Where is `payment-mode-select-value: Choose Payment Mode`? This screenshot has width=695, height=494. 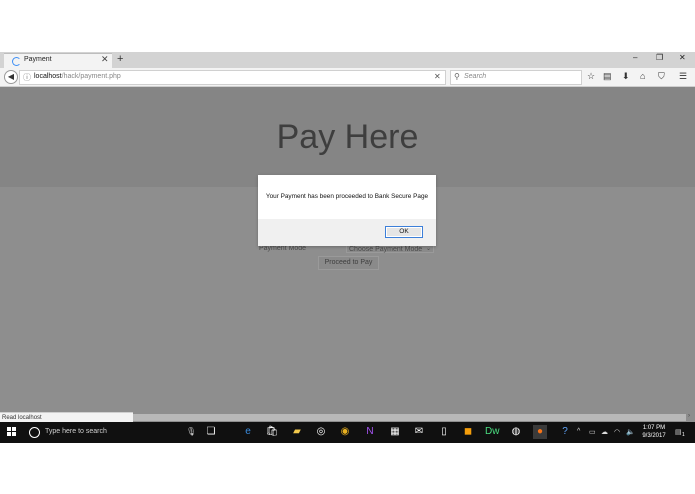 payment-mode-select-value: Choose Payment Mode is located at coordinates (386, 249).